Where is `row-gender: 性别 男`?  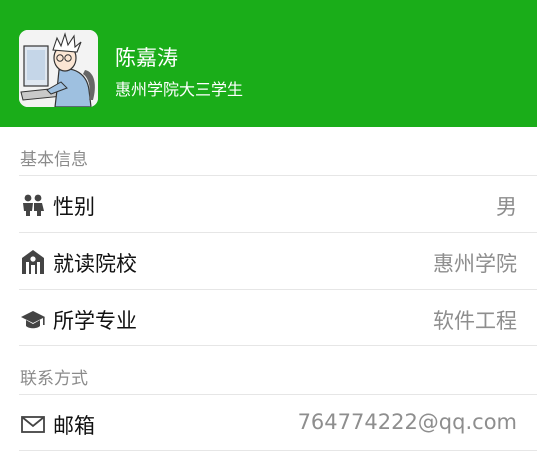
row-gender: 性别 男 is located at coordinates (268, 204).